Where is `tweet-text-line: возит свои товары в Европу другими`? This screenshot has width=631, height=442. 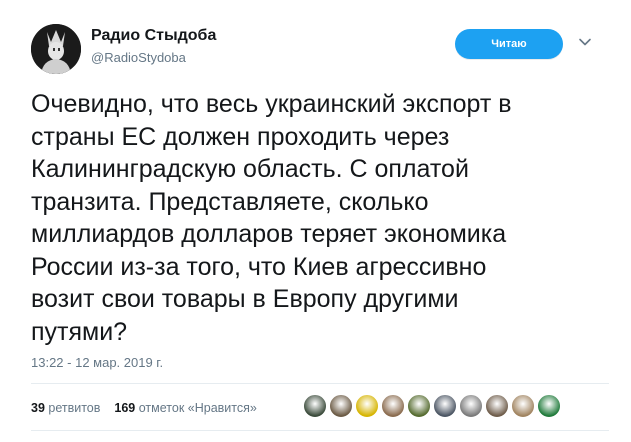 tweet-text-line: возит свои товары в Европу другими is located at coordinates (245, 299).